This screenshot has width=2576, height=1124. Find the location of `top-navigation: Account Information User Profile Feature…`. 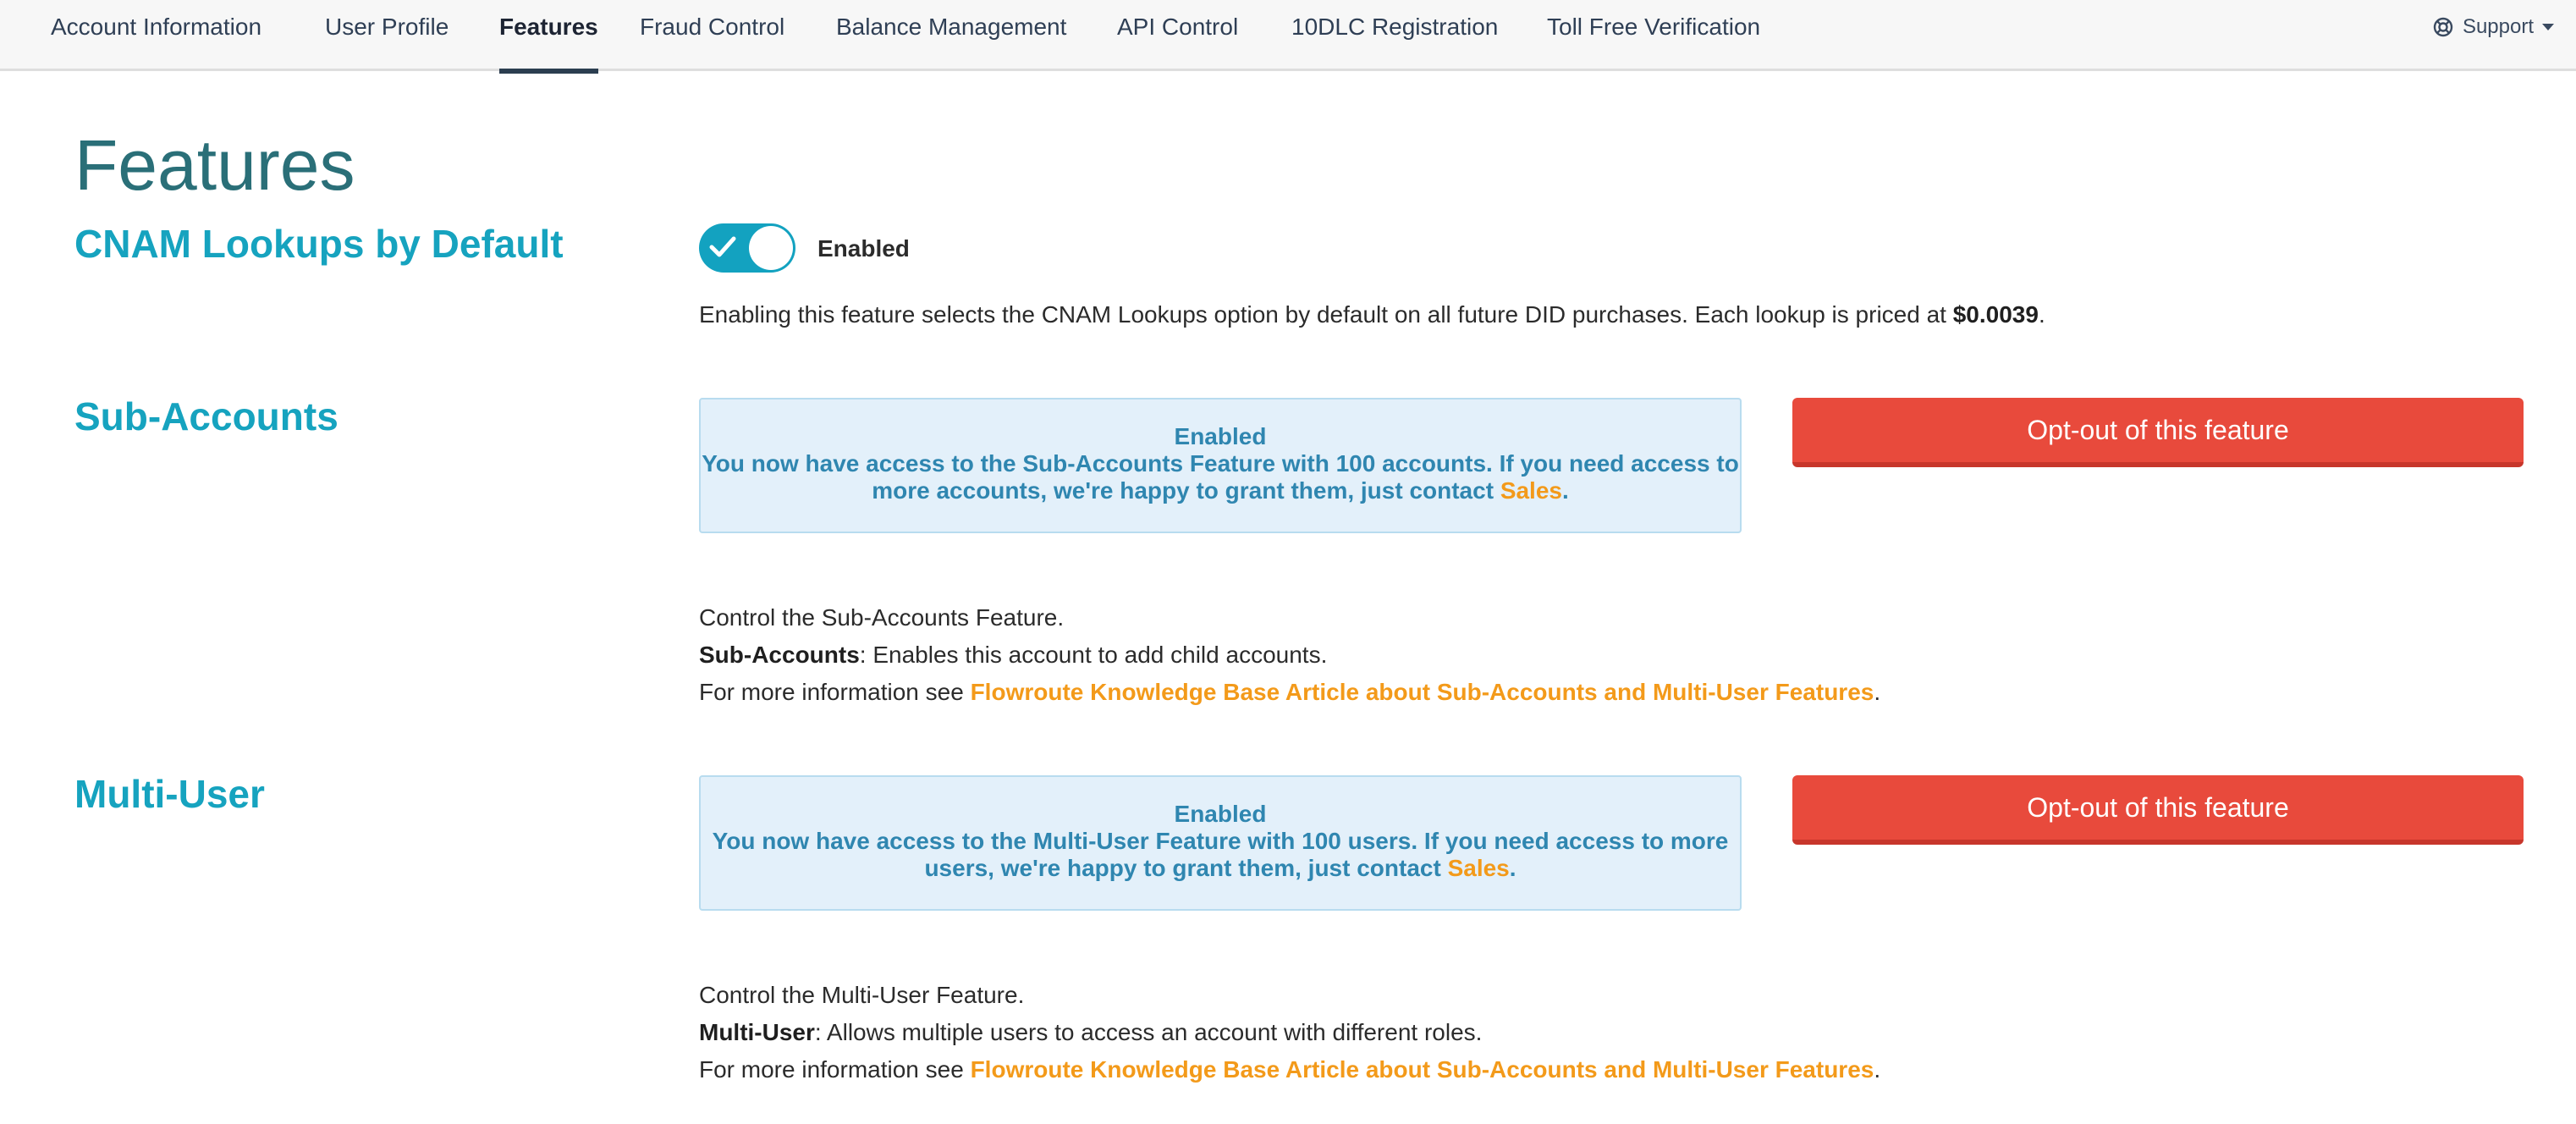

top-navigation: Account Information User Profile Feature… is located at coordinates (1288, 37).